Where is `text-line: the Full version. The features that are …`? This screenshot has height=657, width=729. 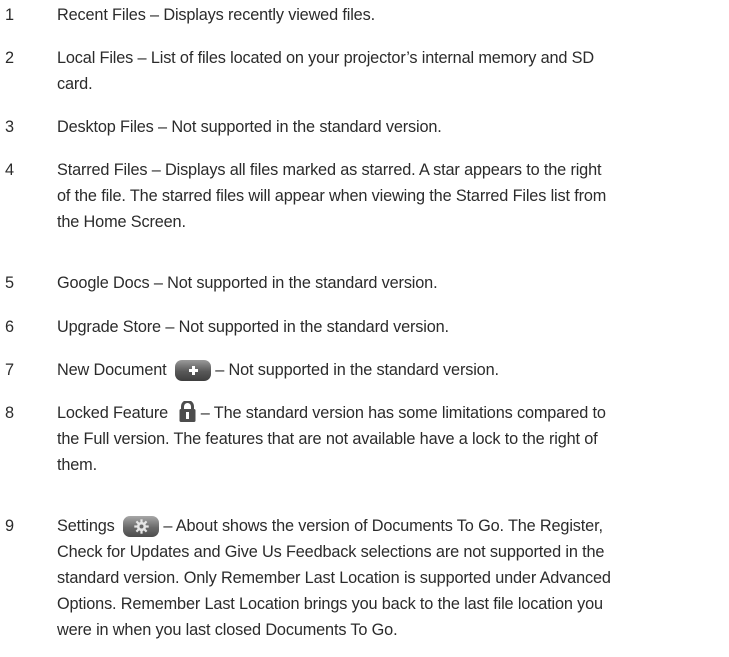
text-line: the Full version. The features that are … is located at coordinates (327, 439).